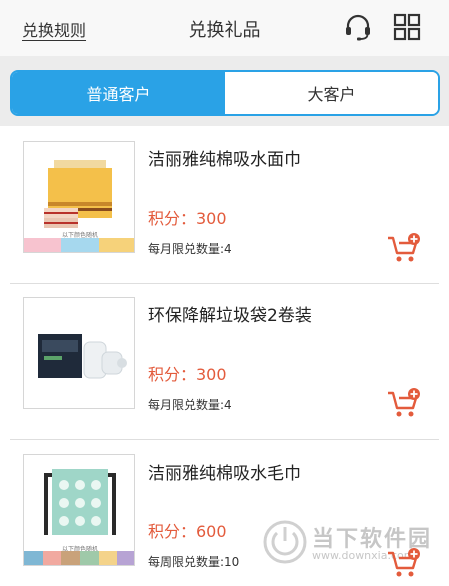 The width and height of the screenshot is (449, 586). I want to click on towel-illustration, so click(78, 194).